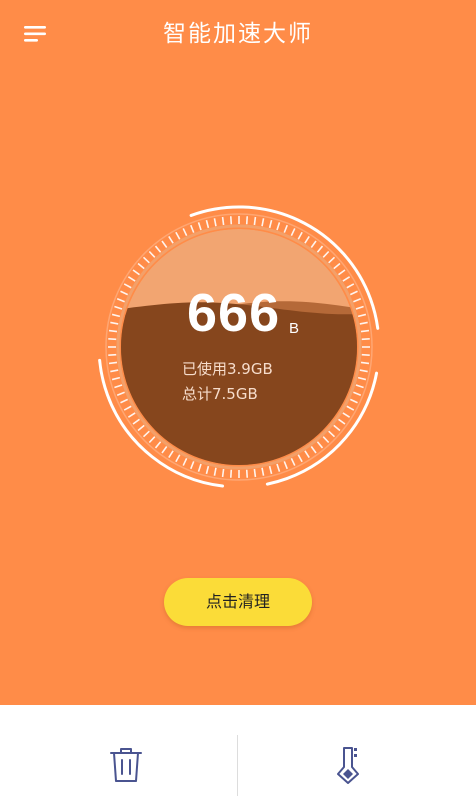 The height and width of the screenshot is (796, 476). I want to click on page-title: 智能加速大师, so click(238, 34).